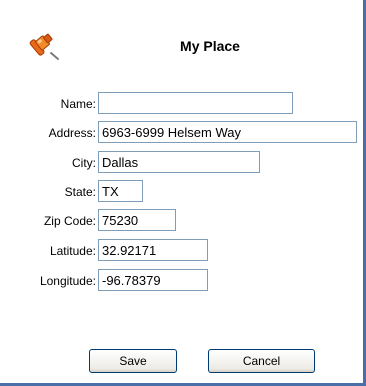  Describe the element at coordinates (44, 46) in the screenshot. I see `pushpin-icon` at that location.